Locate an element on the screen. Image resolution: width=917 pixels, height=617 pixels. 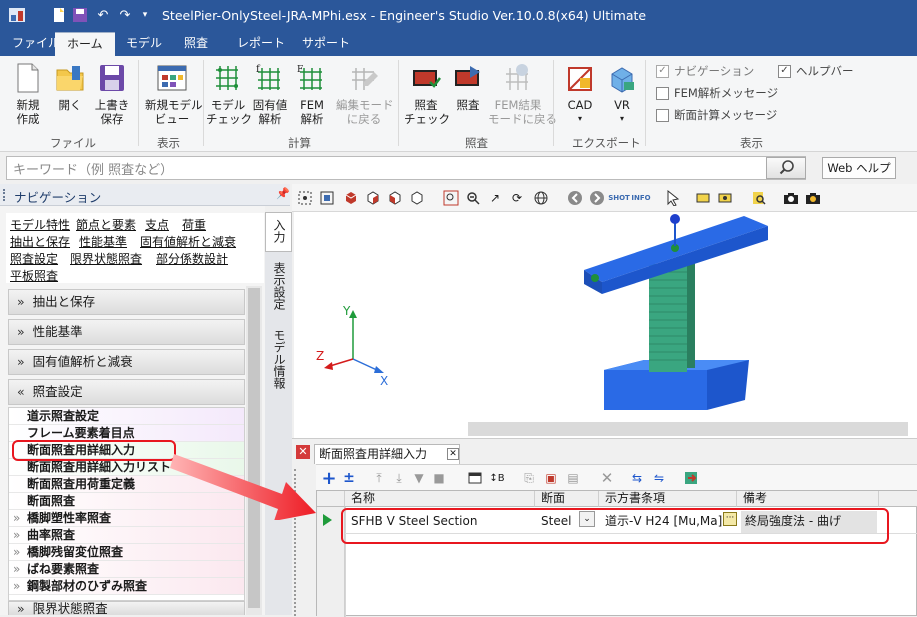
import-icon is located at coordinates (475, 478).